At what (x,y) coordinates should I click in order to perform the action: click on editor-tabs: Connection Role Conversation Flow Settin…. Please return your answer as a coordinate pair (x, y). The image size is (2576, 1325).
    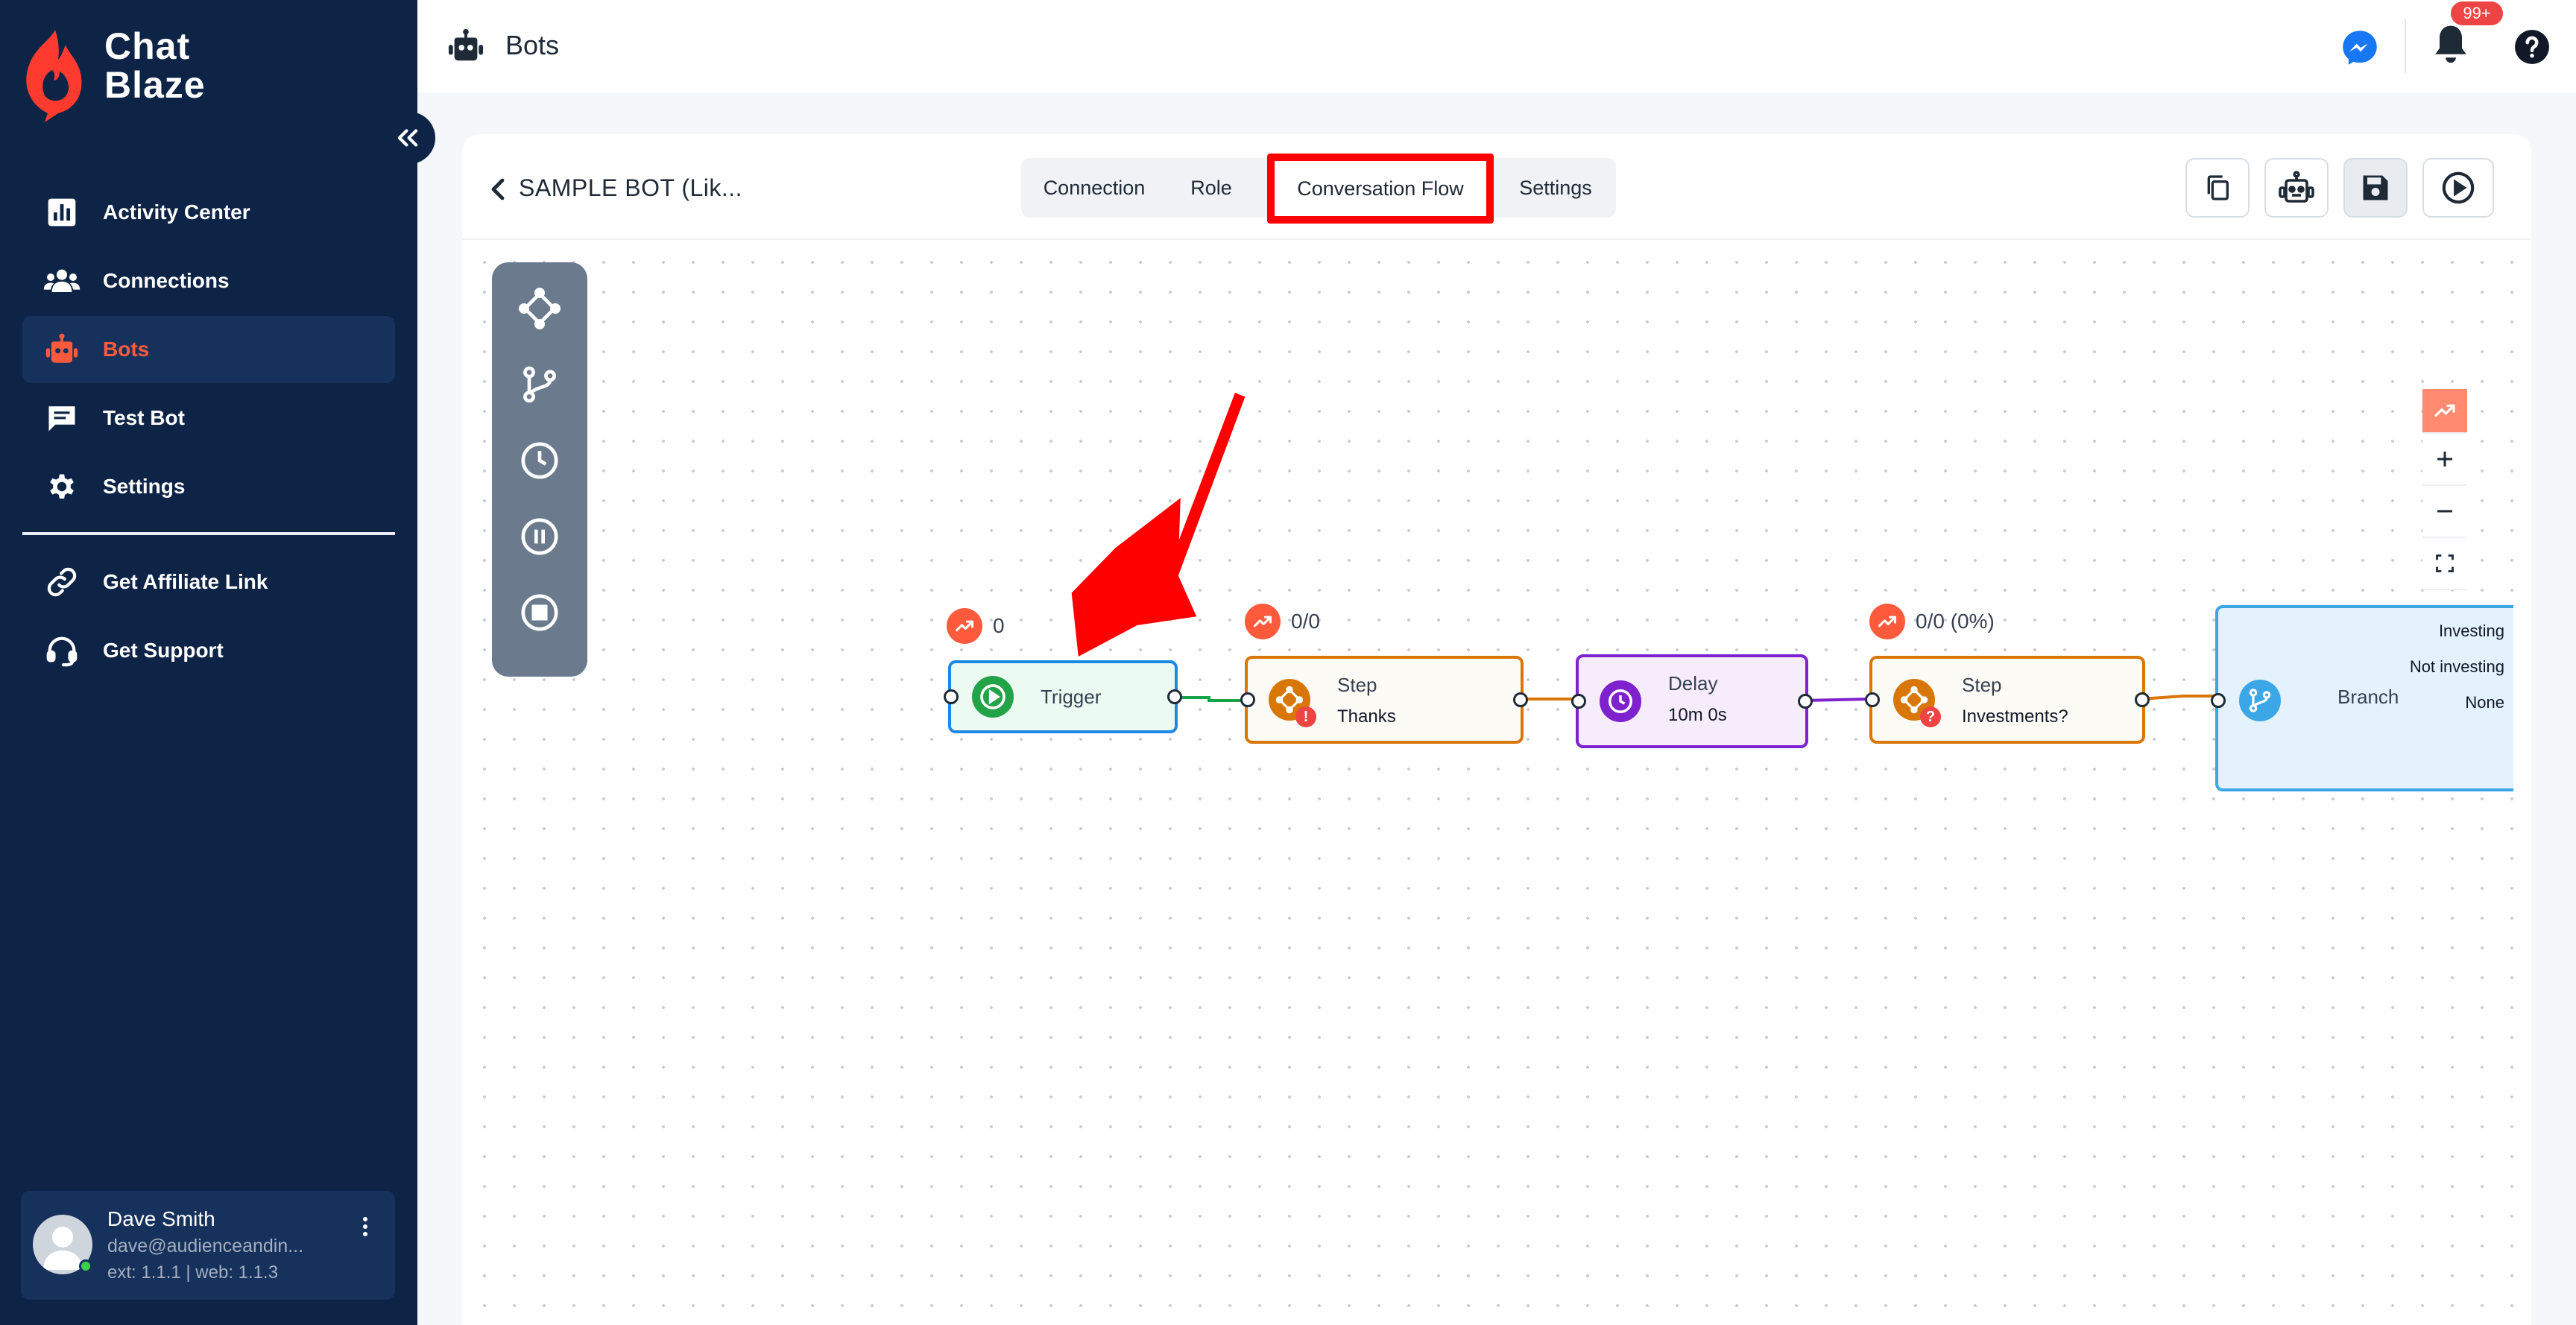
    Looking at the image, I should click on (1318, 189).